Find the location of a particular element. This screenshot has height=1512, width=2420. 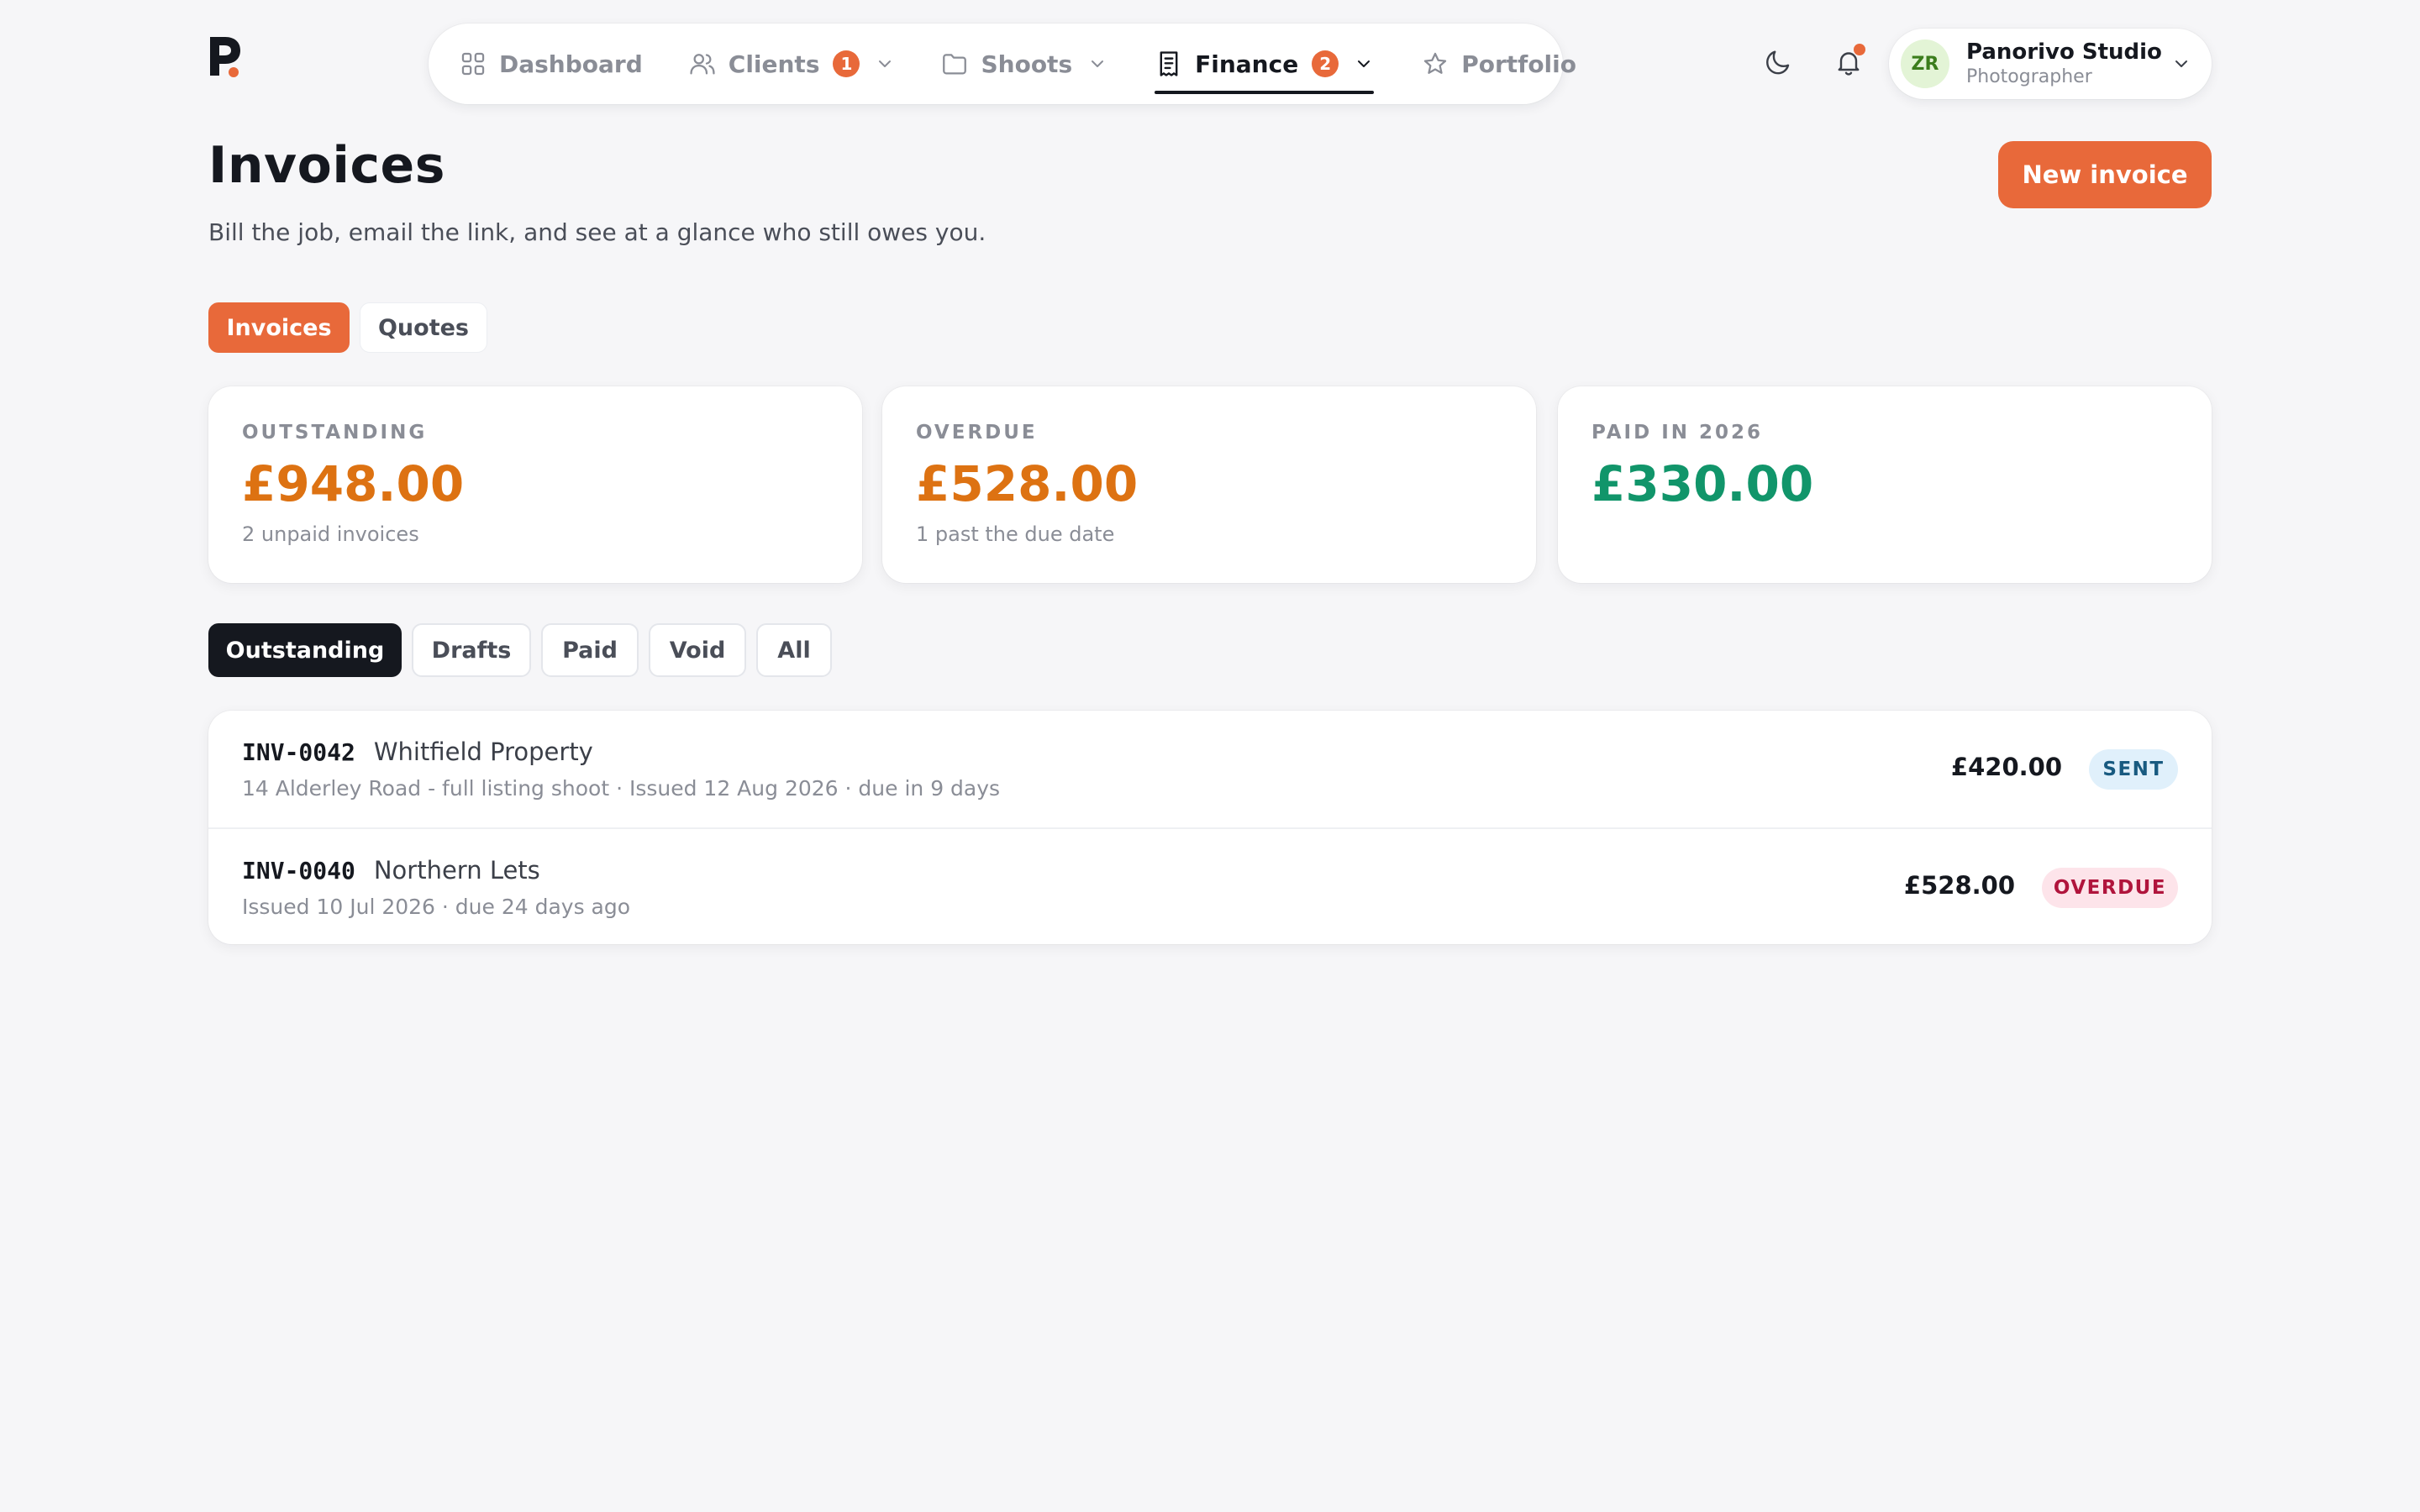

tab-invoices: Invoices is located at coordinates (279, 327).